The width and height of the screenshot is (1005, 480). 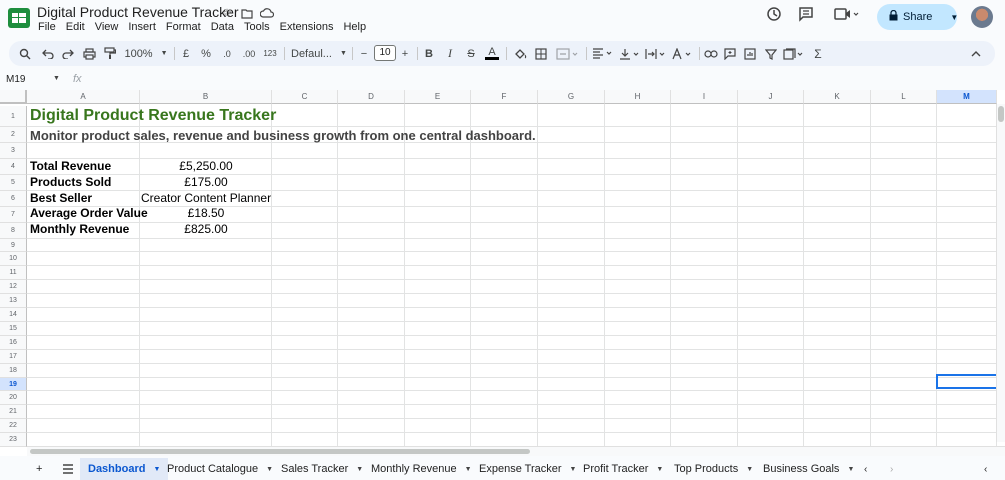 I want to click on tab-monthly-revenue: Monthly Revenue ▼, so click(x=421, y=469).